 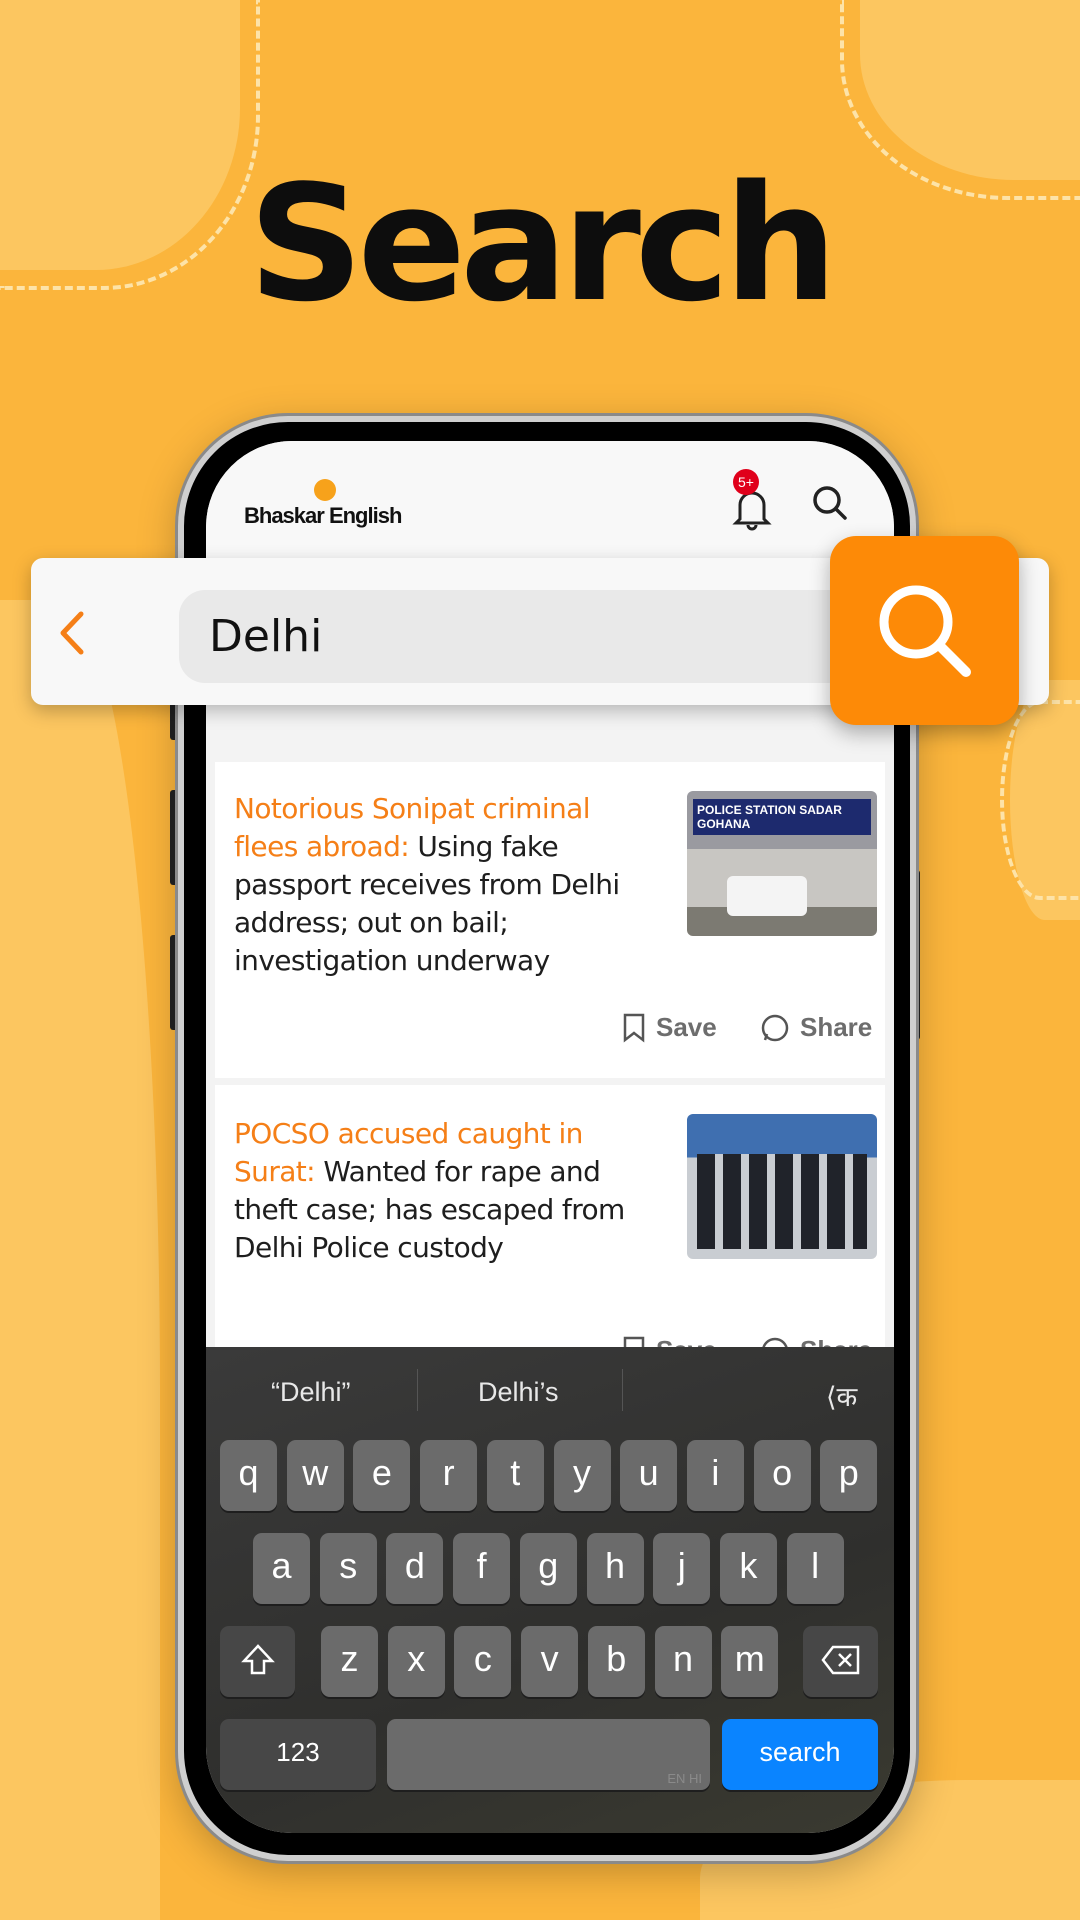 I want to click on key-a: a, so click(x=281, y=1568).